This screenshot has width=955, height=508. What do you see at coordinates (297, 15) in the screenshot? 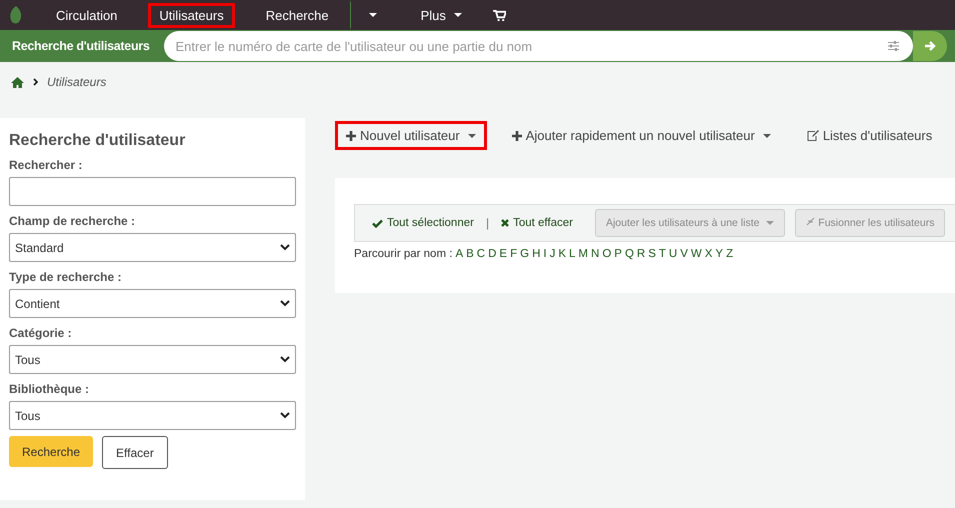
I see `nav-link: Recherche` at bounding box center [297, 15].